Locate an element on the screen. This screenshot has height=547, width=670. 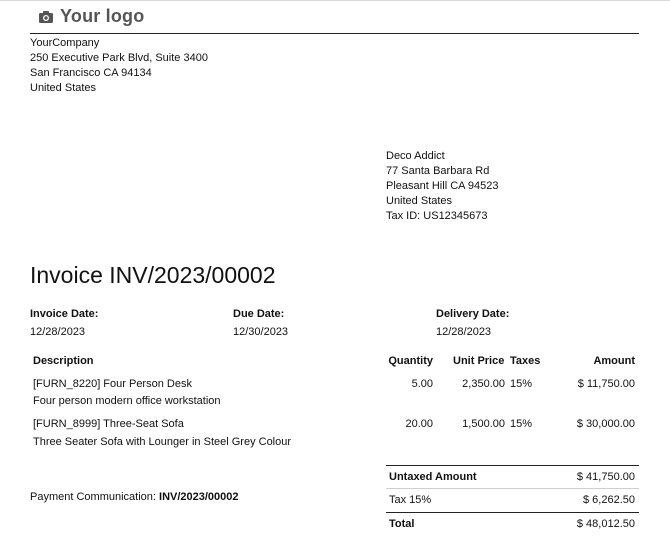
customer-city: Pleasant Hill CA 94523 is located at coordinates (442, 186).